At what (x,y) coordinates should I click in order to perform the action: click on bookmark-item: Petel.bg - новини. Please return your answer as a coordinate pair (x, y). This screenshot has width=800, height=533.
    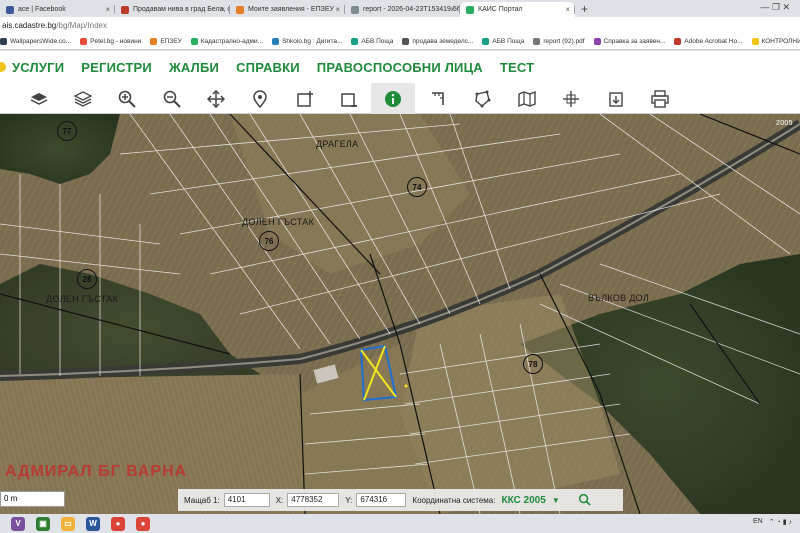
    Looking at the image, I should click on (110, 41).